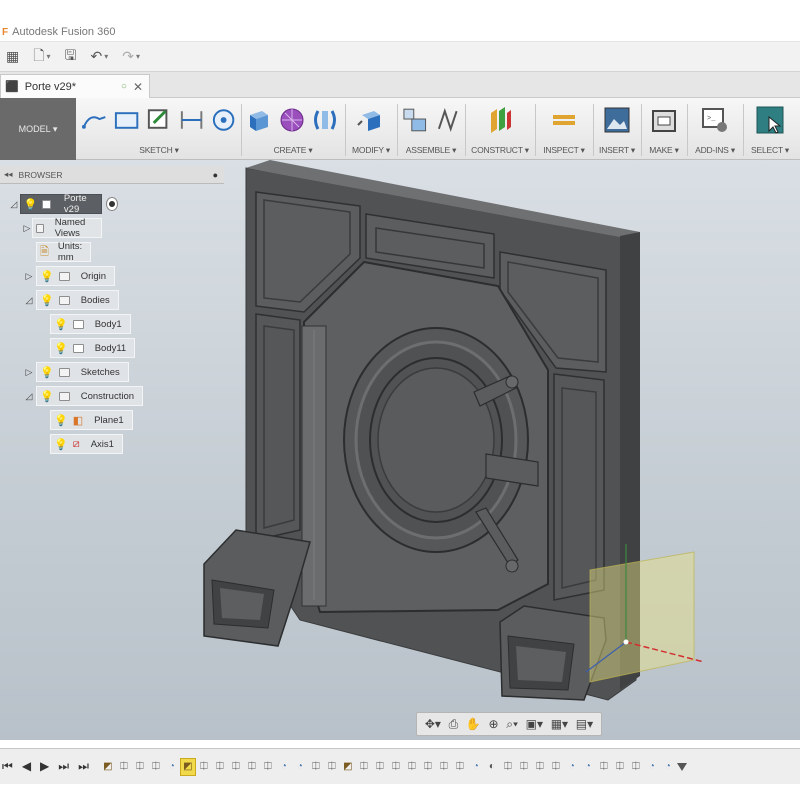 Image resolution: width=800 pixels, height=800 pixels. What do you see at coordinates (94, 120) in the screenshot?
I see `create-sketch-icon` at bounding box center [94, 120].